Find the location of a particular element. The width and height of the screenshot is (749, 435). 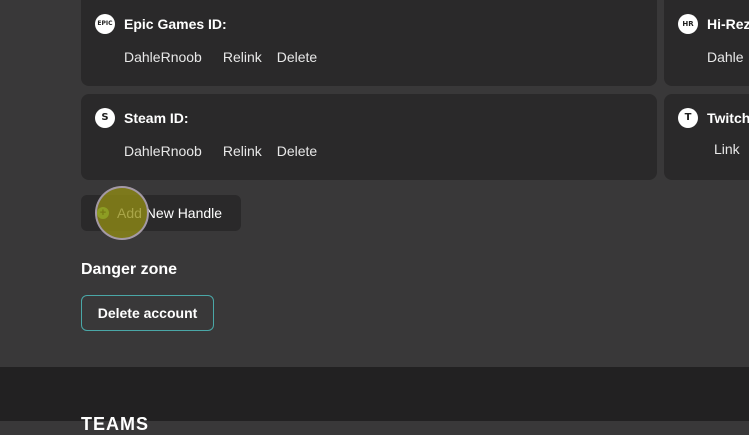

delete-account-button: Delete account is located at coordinates (147, 313).